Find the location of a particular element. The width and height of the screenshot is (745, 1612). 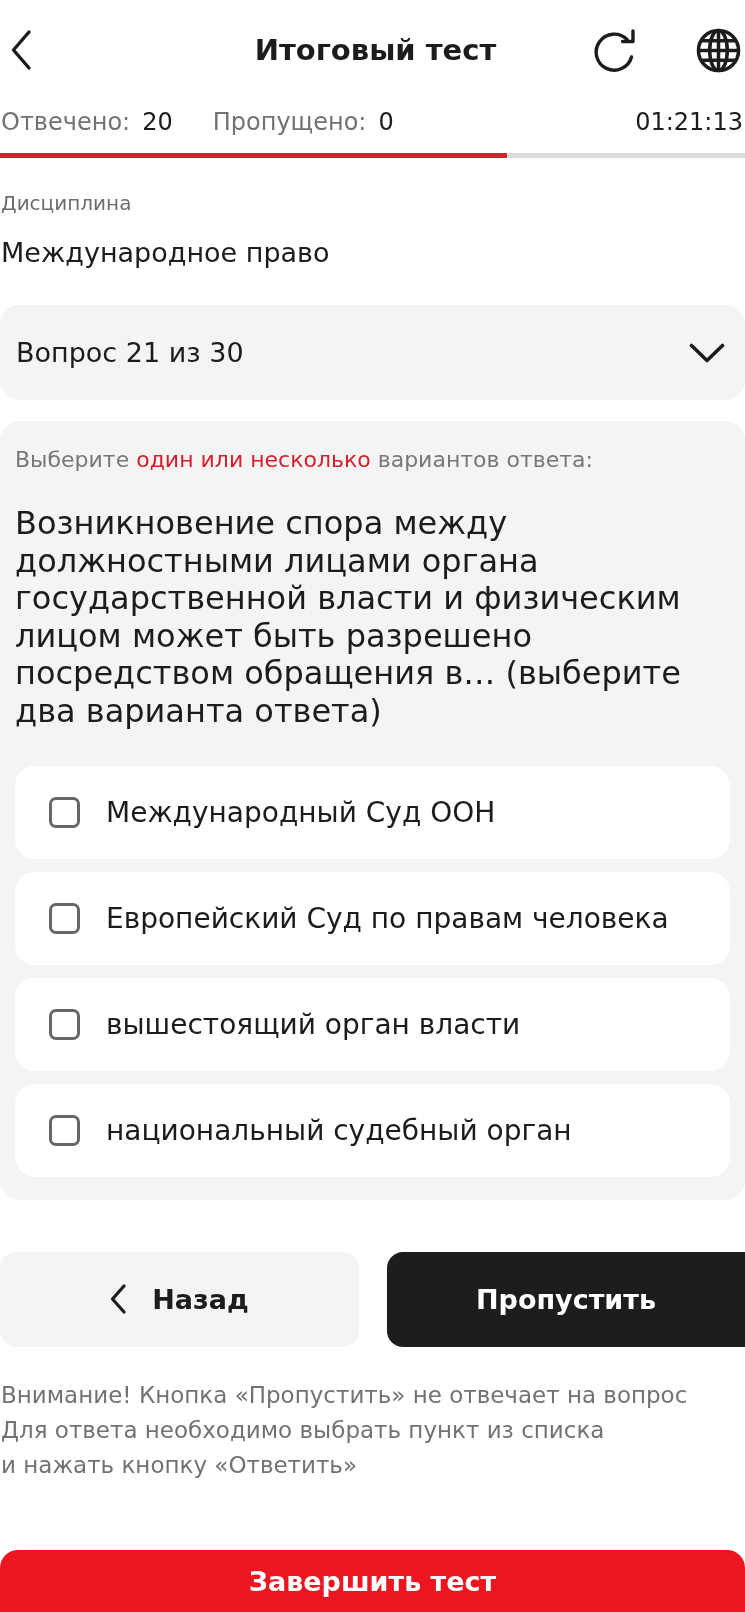

timer: 01:21:13 is located at coordinates (689, 122).